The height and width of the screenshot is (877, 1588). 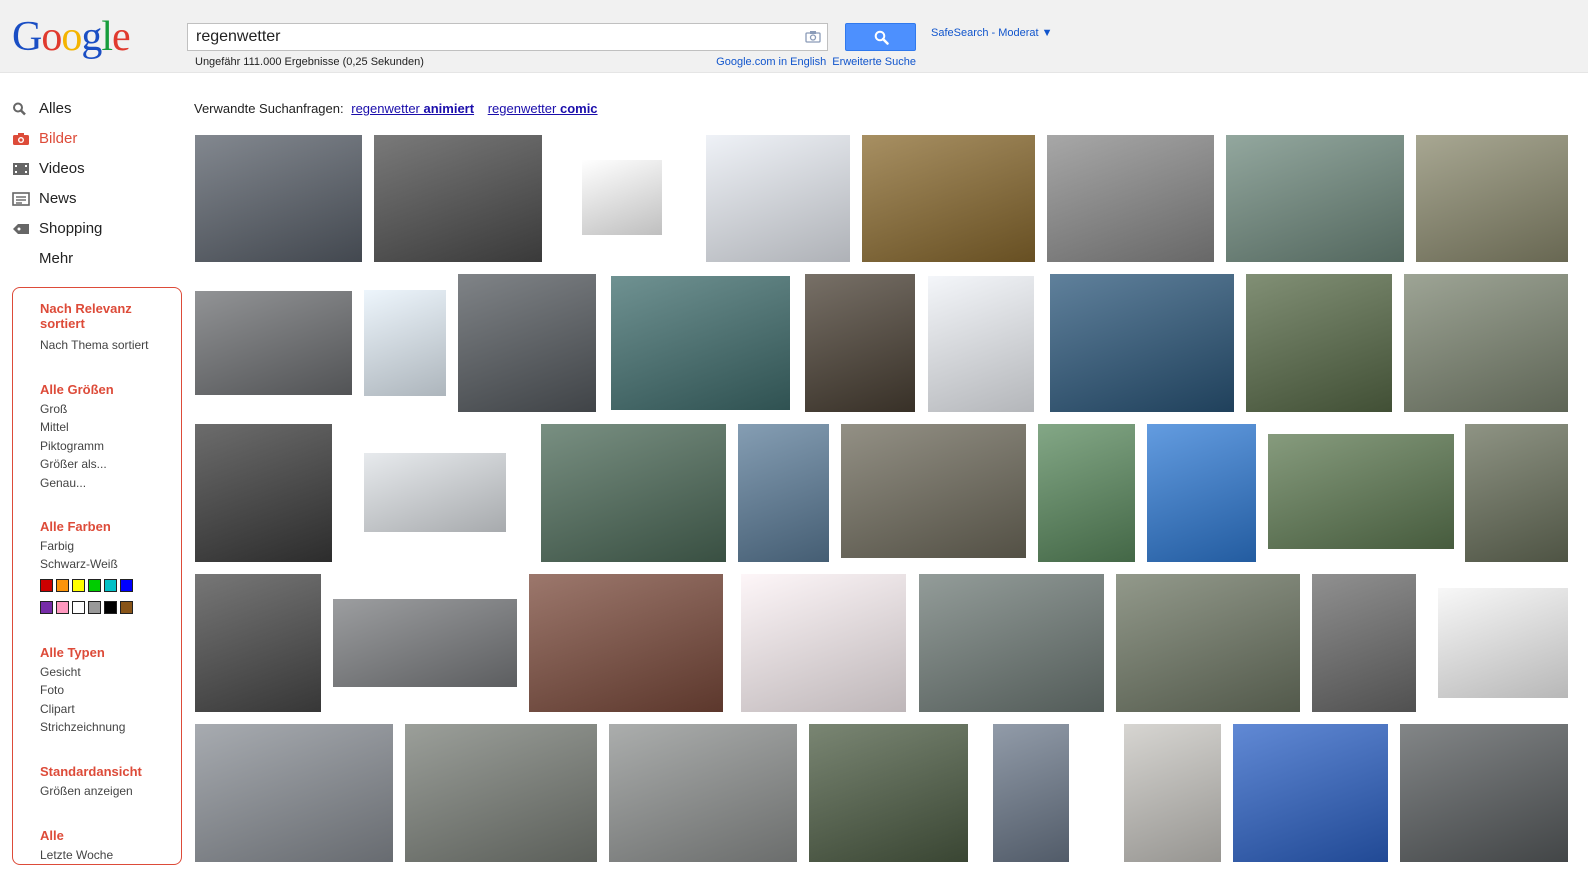 What do you see at coordinates (77, 390) in the screenshot?
I see `size-heading: Alle Größen` at bounding box center [77, 390].